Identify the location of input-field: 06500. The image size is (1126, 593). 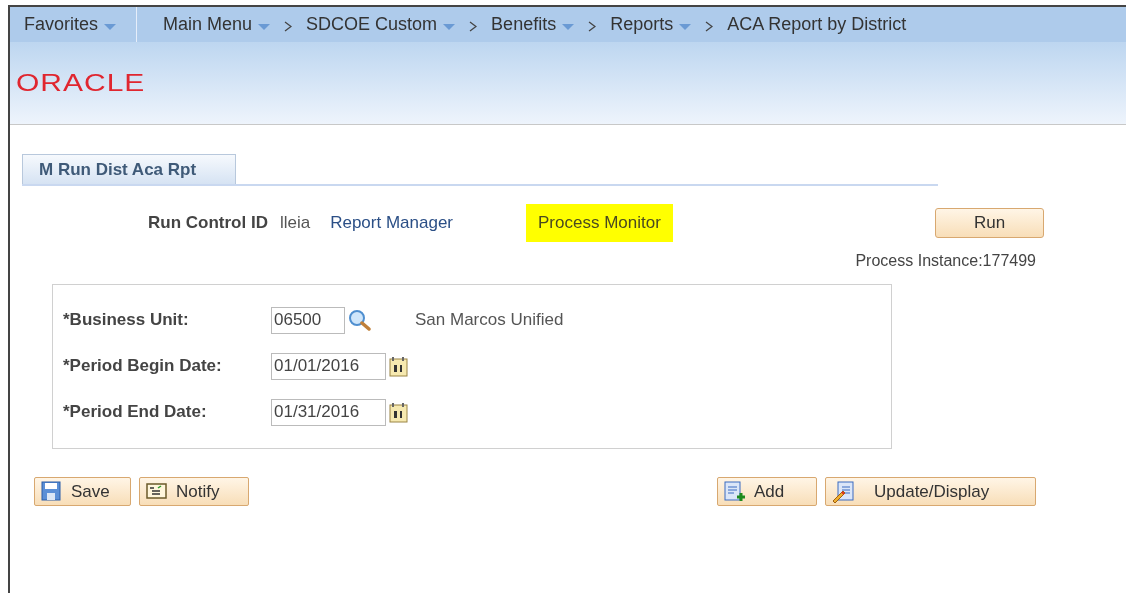
(308, 320).